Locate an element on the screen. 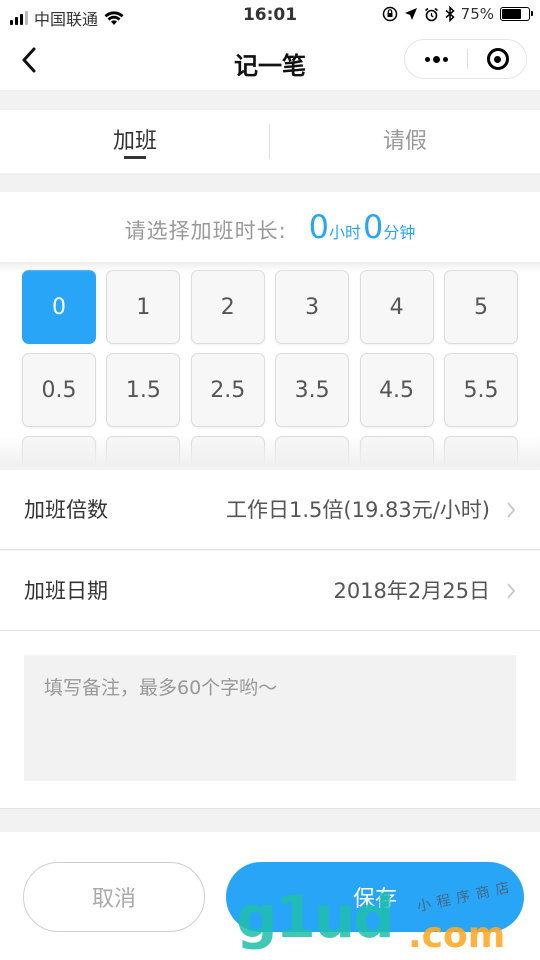 This screenshot has width=540, height=960. duration-option: 4.5 is located at coordinates (396, 390).